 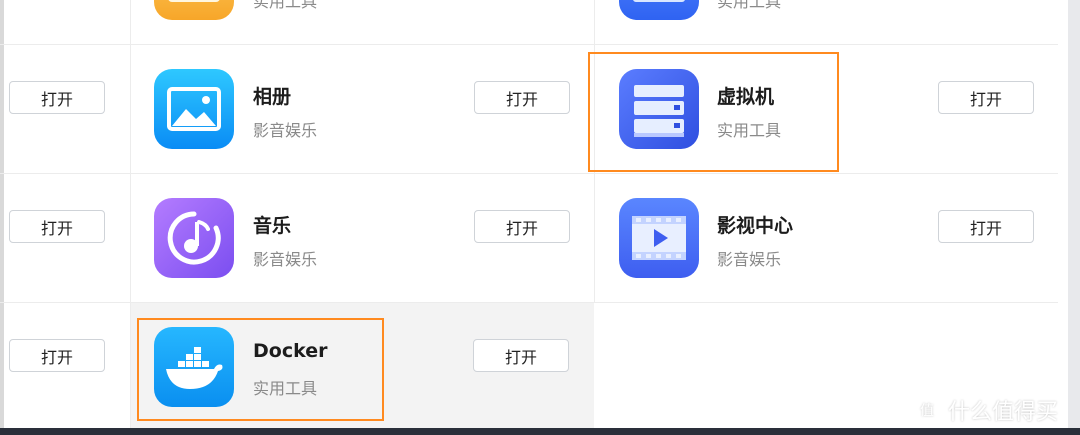 I want to click on top-right-app-icon, so click(x=659, y=10).